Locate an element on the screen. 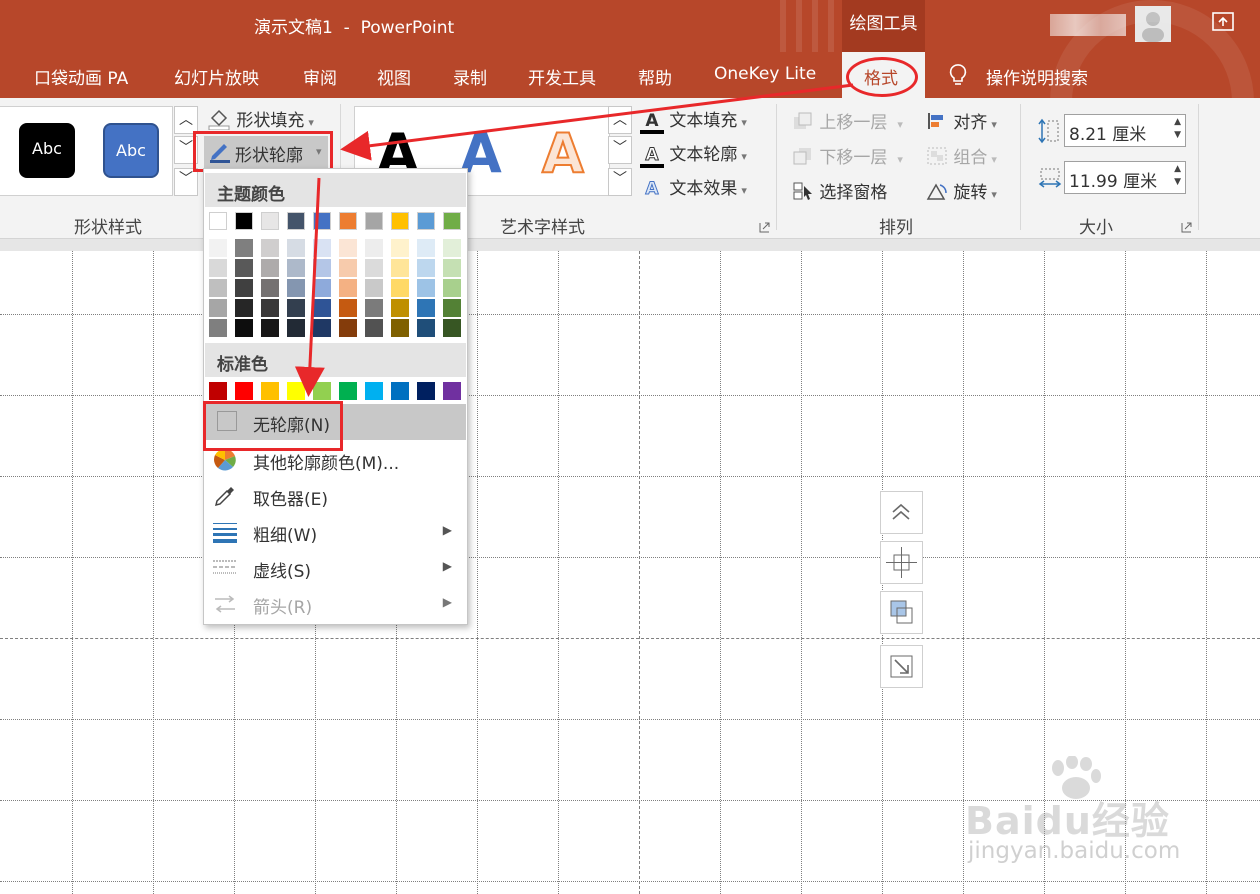 The image size is (1260, 894). shape-style-preview-blue: Abc is located at coordinates (131, 150).